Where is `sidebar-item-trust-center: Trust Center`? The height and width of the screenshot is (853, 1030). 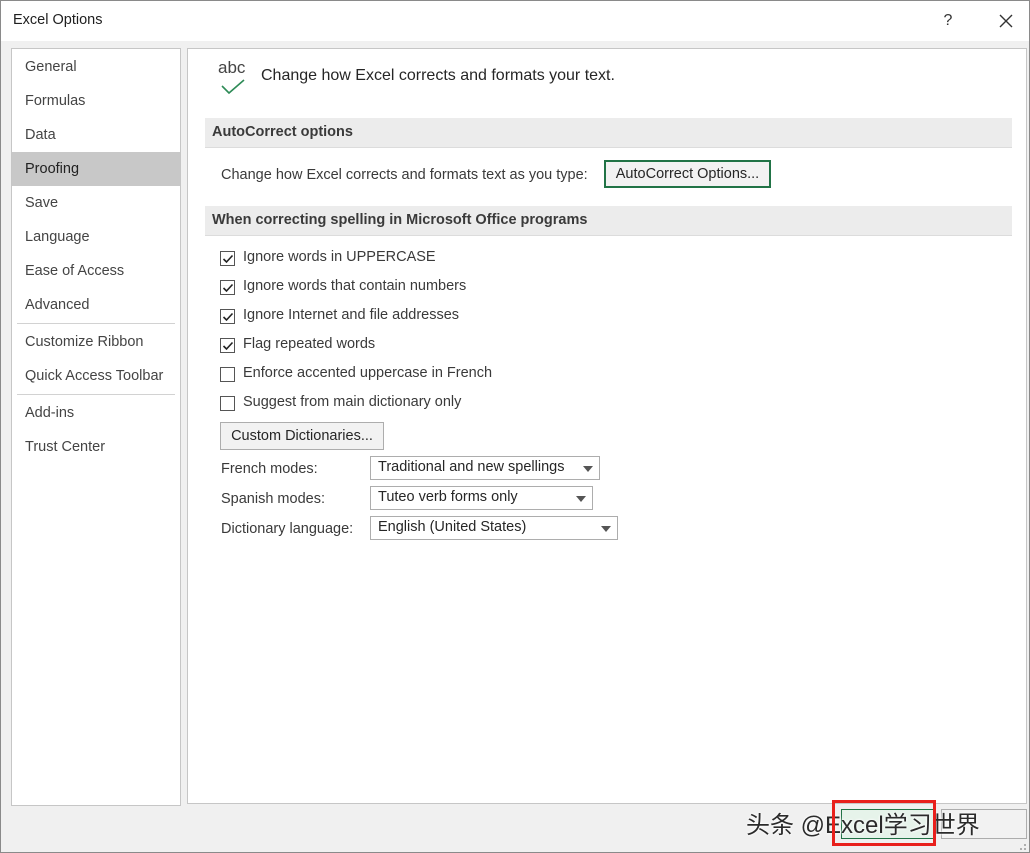 sidebar-item-trust-center: Trust Center is located at coordinates (96, 447).